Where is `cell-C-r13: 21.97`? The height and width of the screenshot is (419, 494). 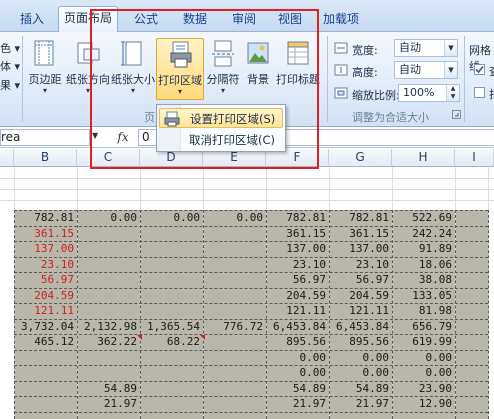
cell-C-r13: 21.97 is located at coordinates (108, 404).